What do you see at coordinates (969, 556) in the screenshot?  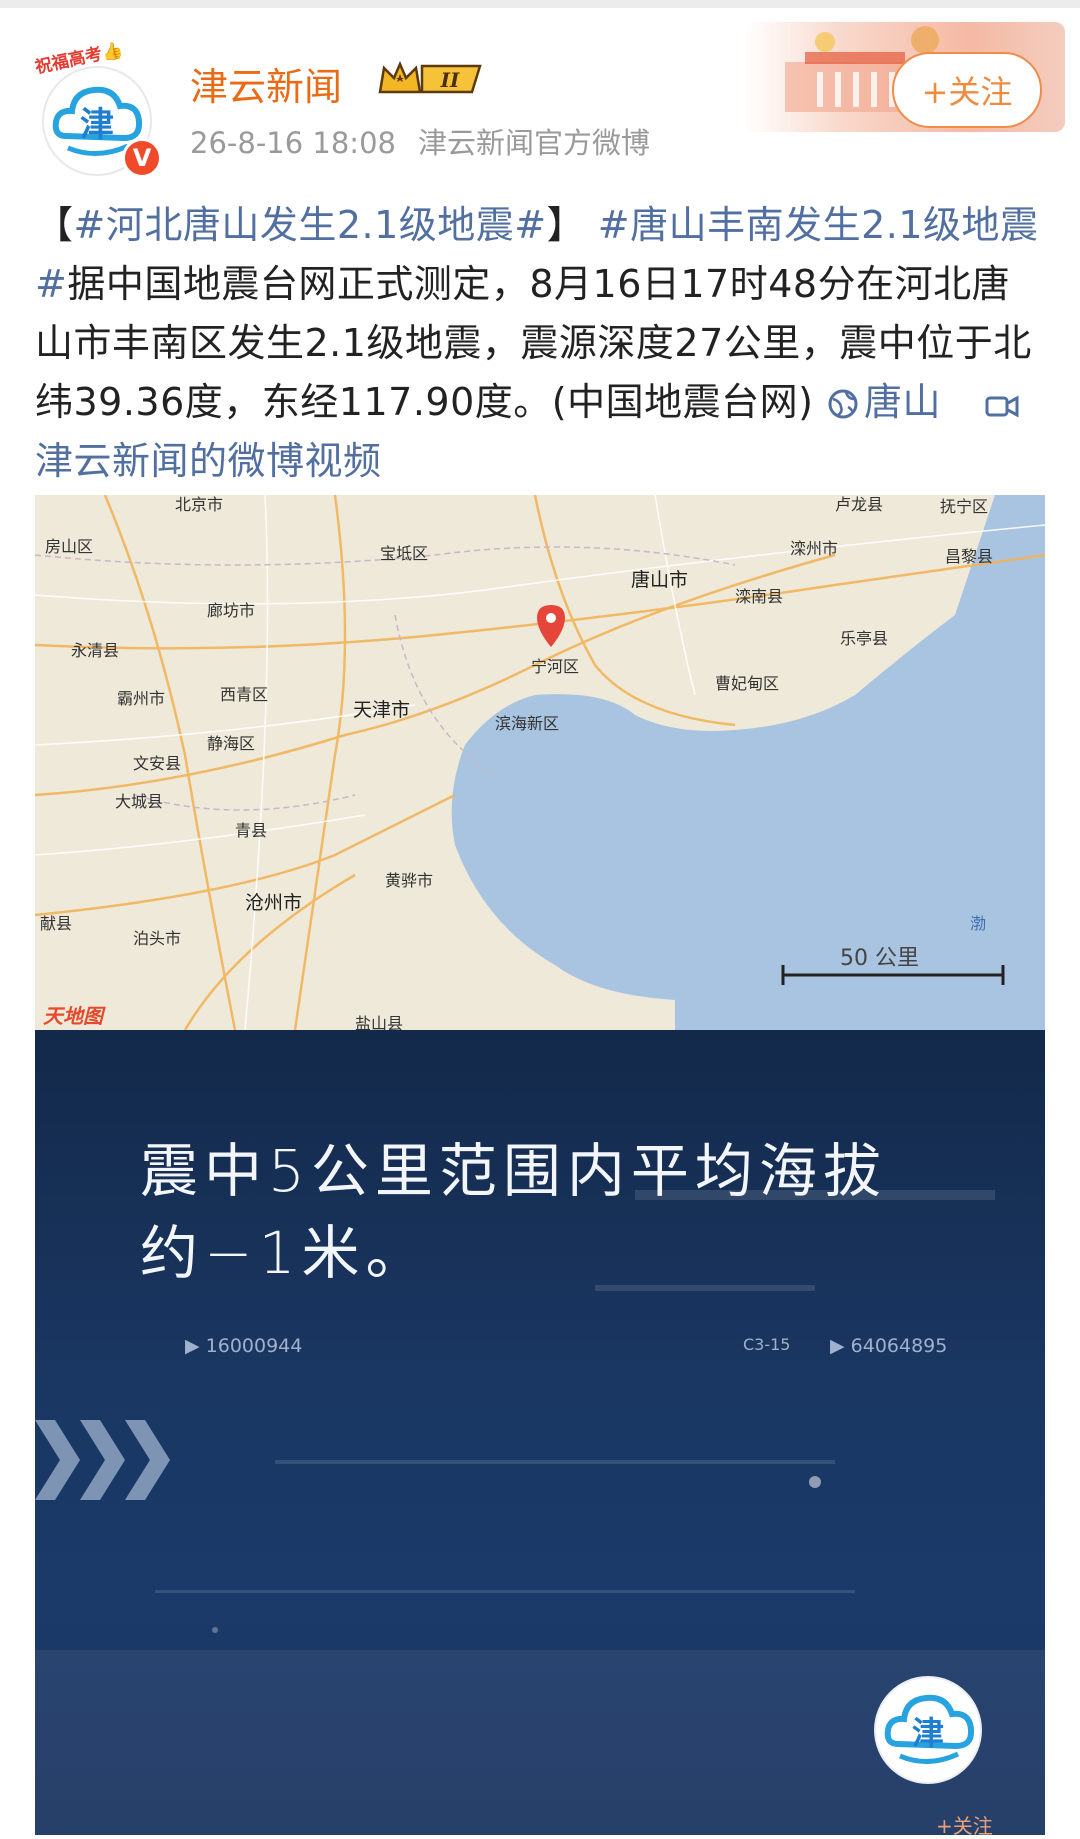 I see `map-label: 昌黎县` at bounding box center [969, 556].